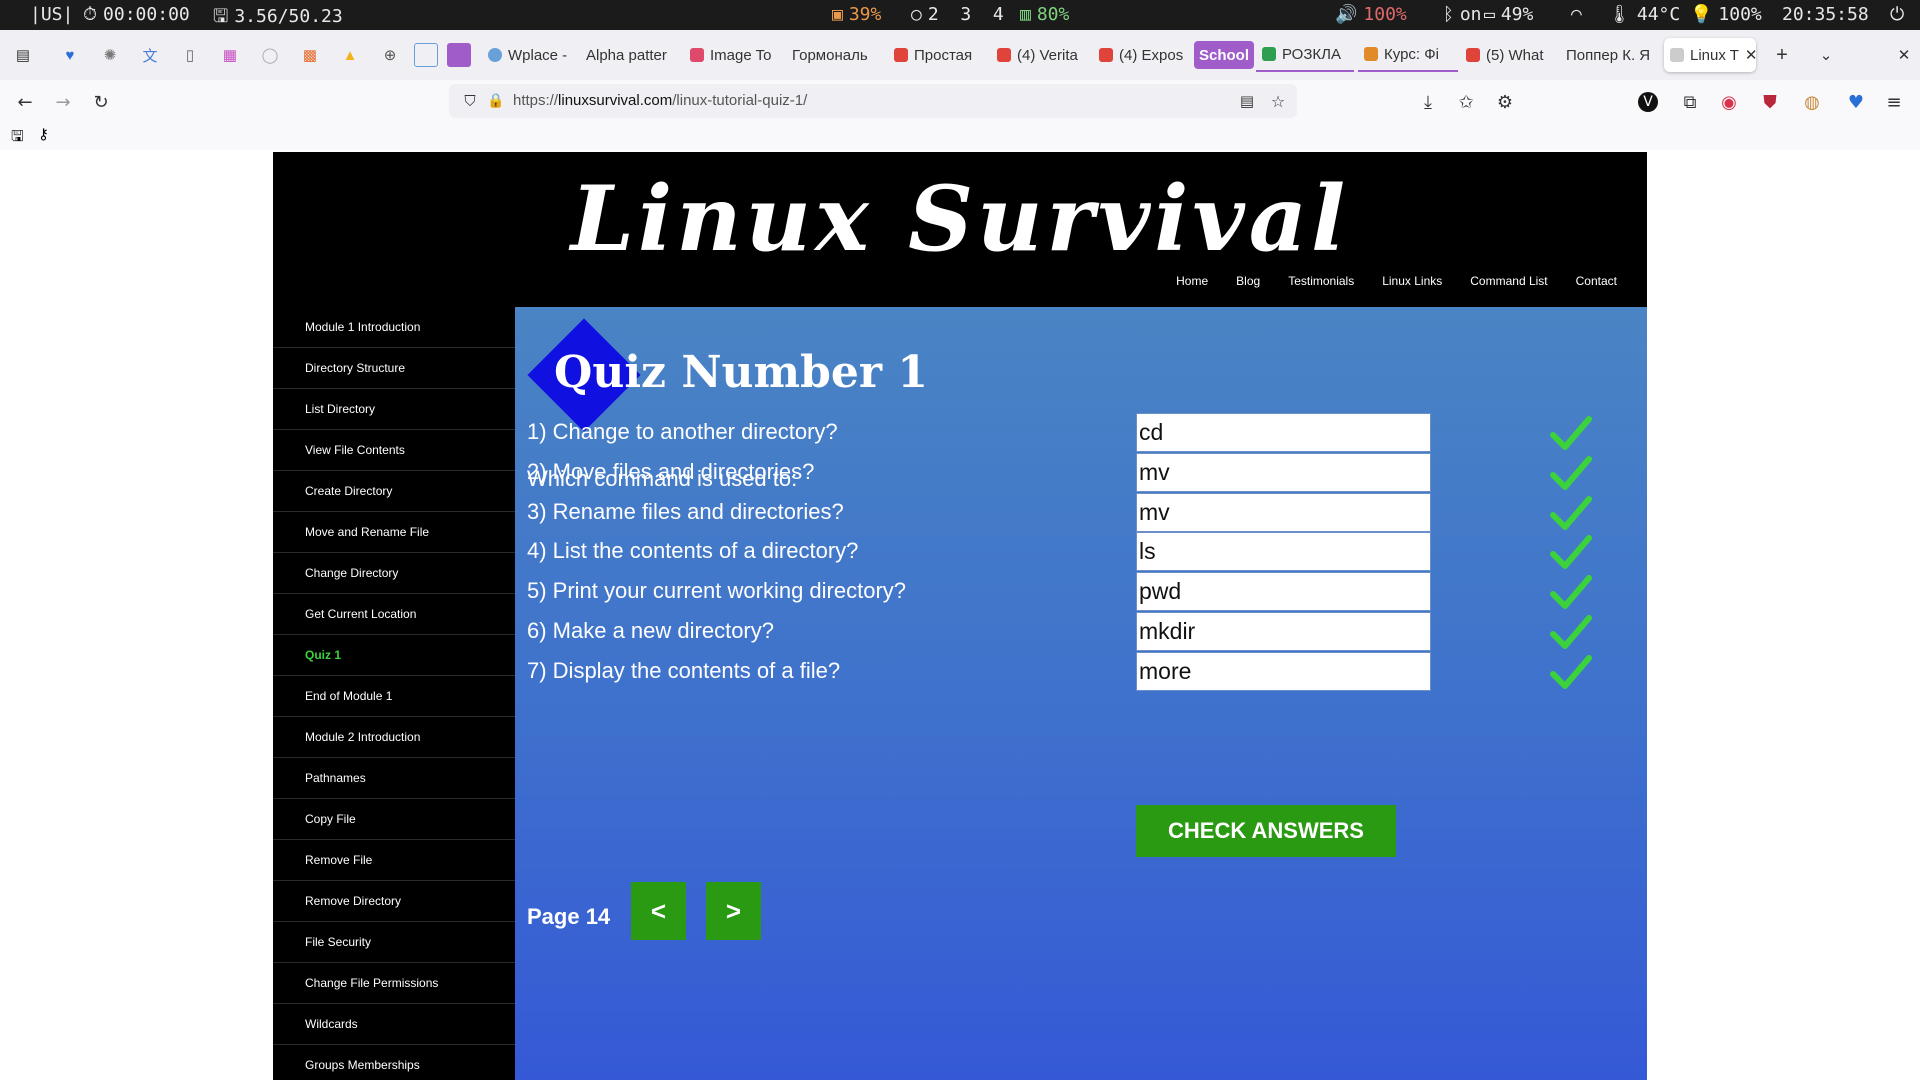 The image size is (1920, 1080). I want to click on bookmarks-star-icon: ✩, so click(1466, 102).